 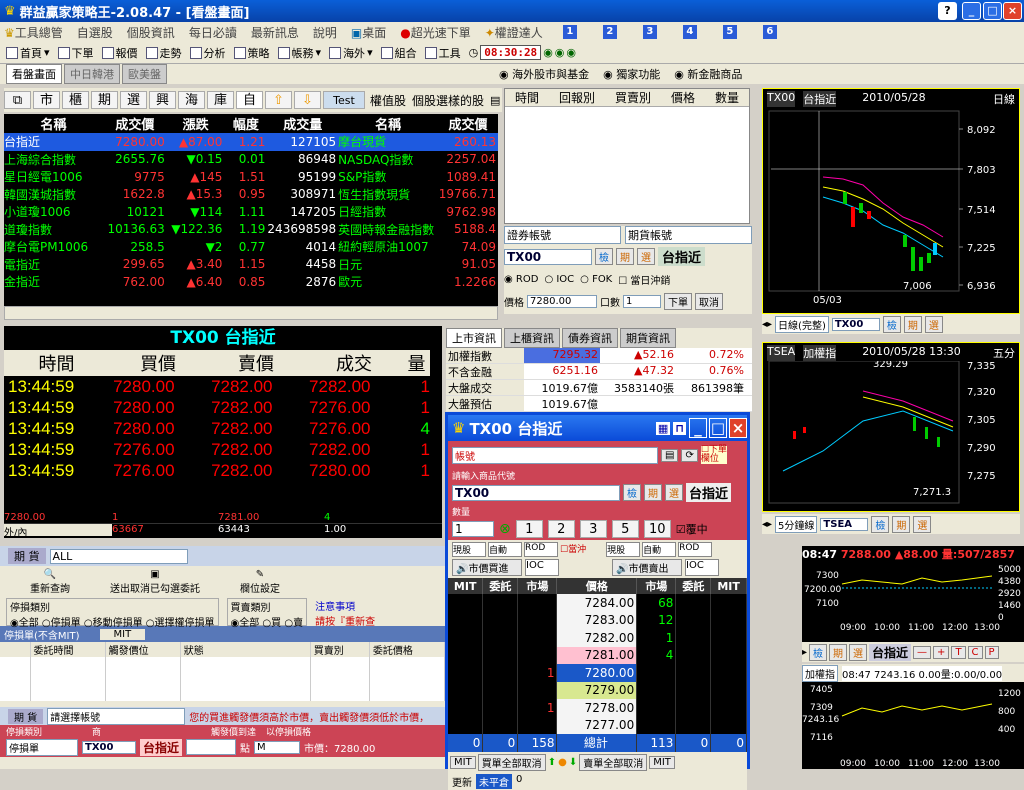 I want to click on help-button: ?, so click(x=947, y=11).